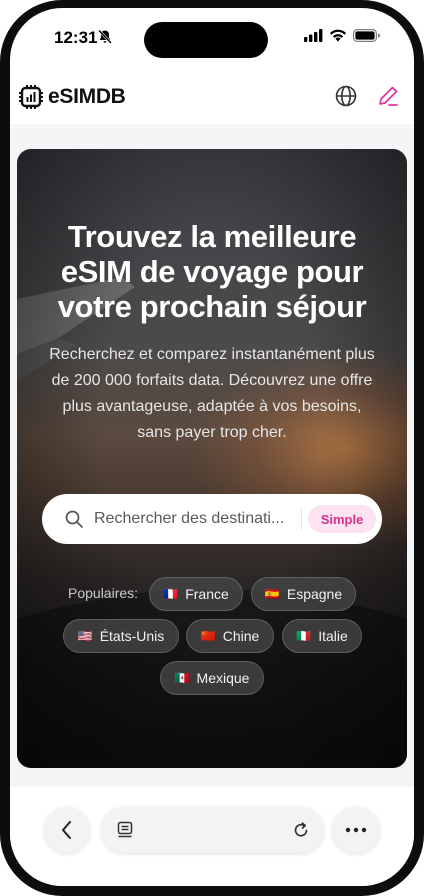  I want to click on popular-chip-espagne: 🇪🇸 Espagne, so click(303, 594).